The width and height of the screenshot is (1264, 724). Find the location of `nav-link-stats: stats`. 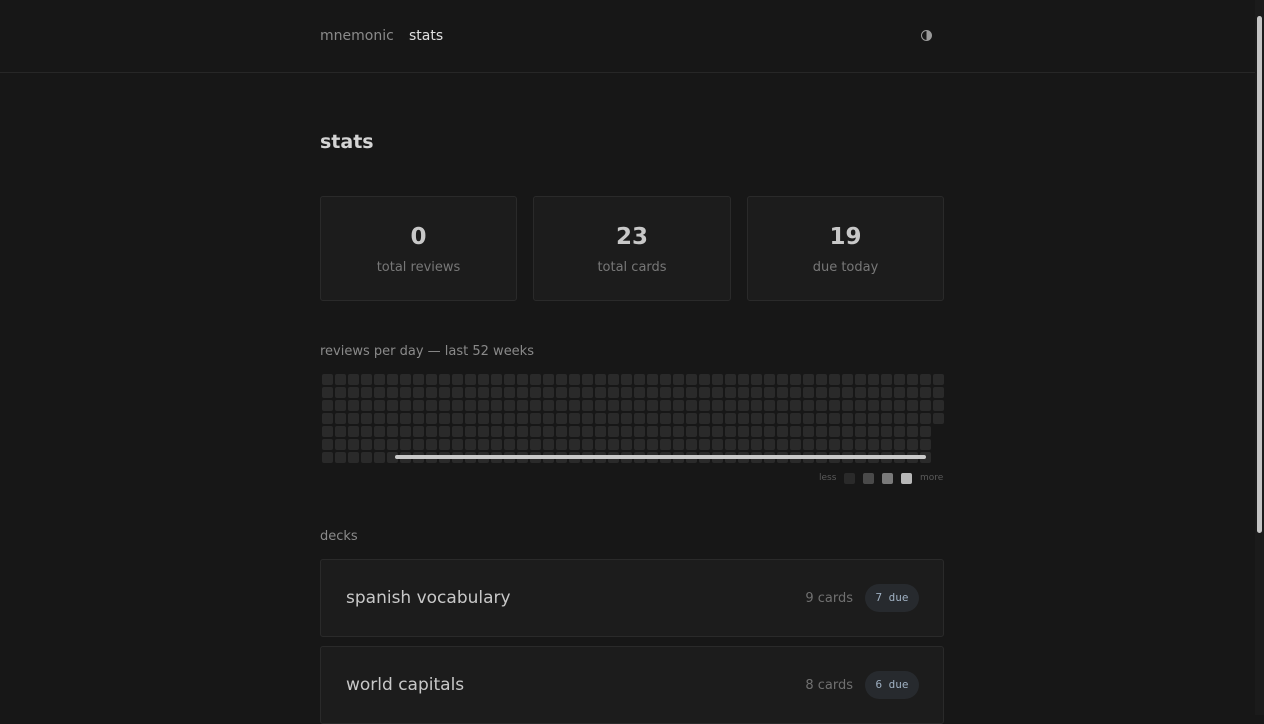

nav-link-stats: stats is located at coordinates (426, 36).